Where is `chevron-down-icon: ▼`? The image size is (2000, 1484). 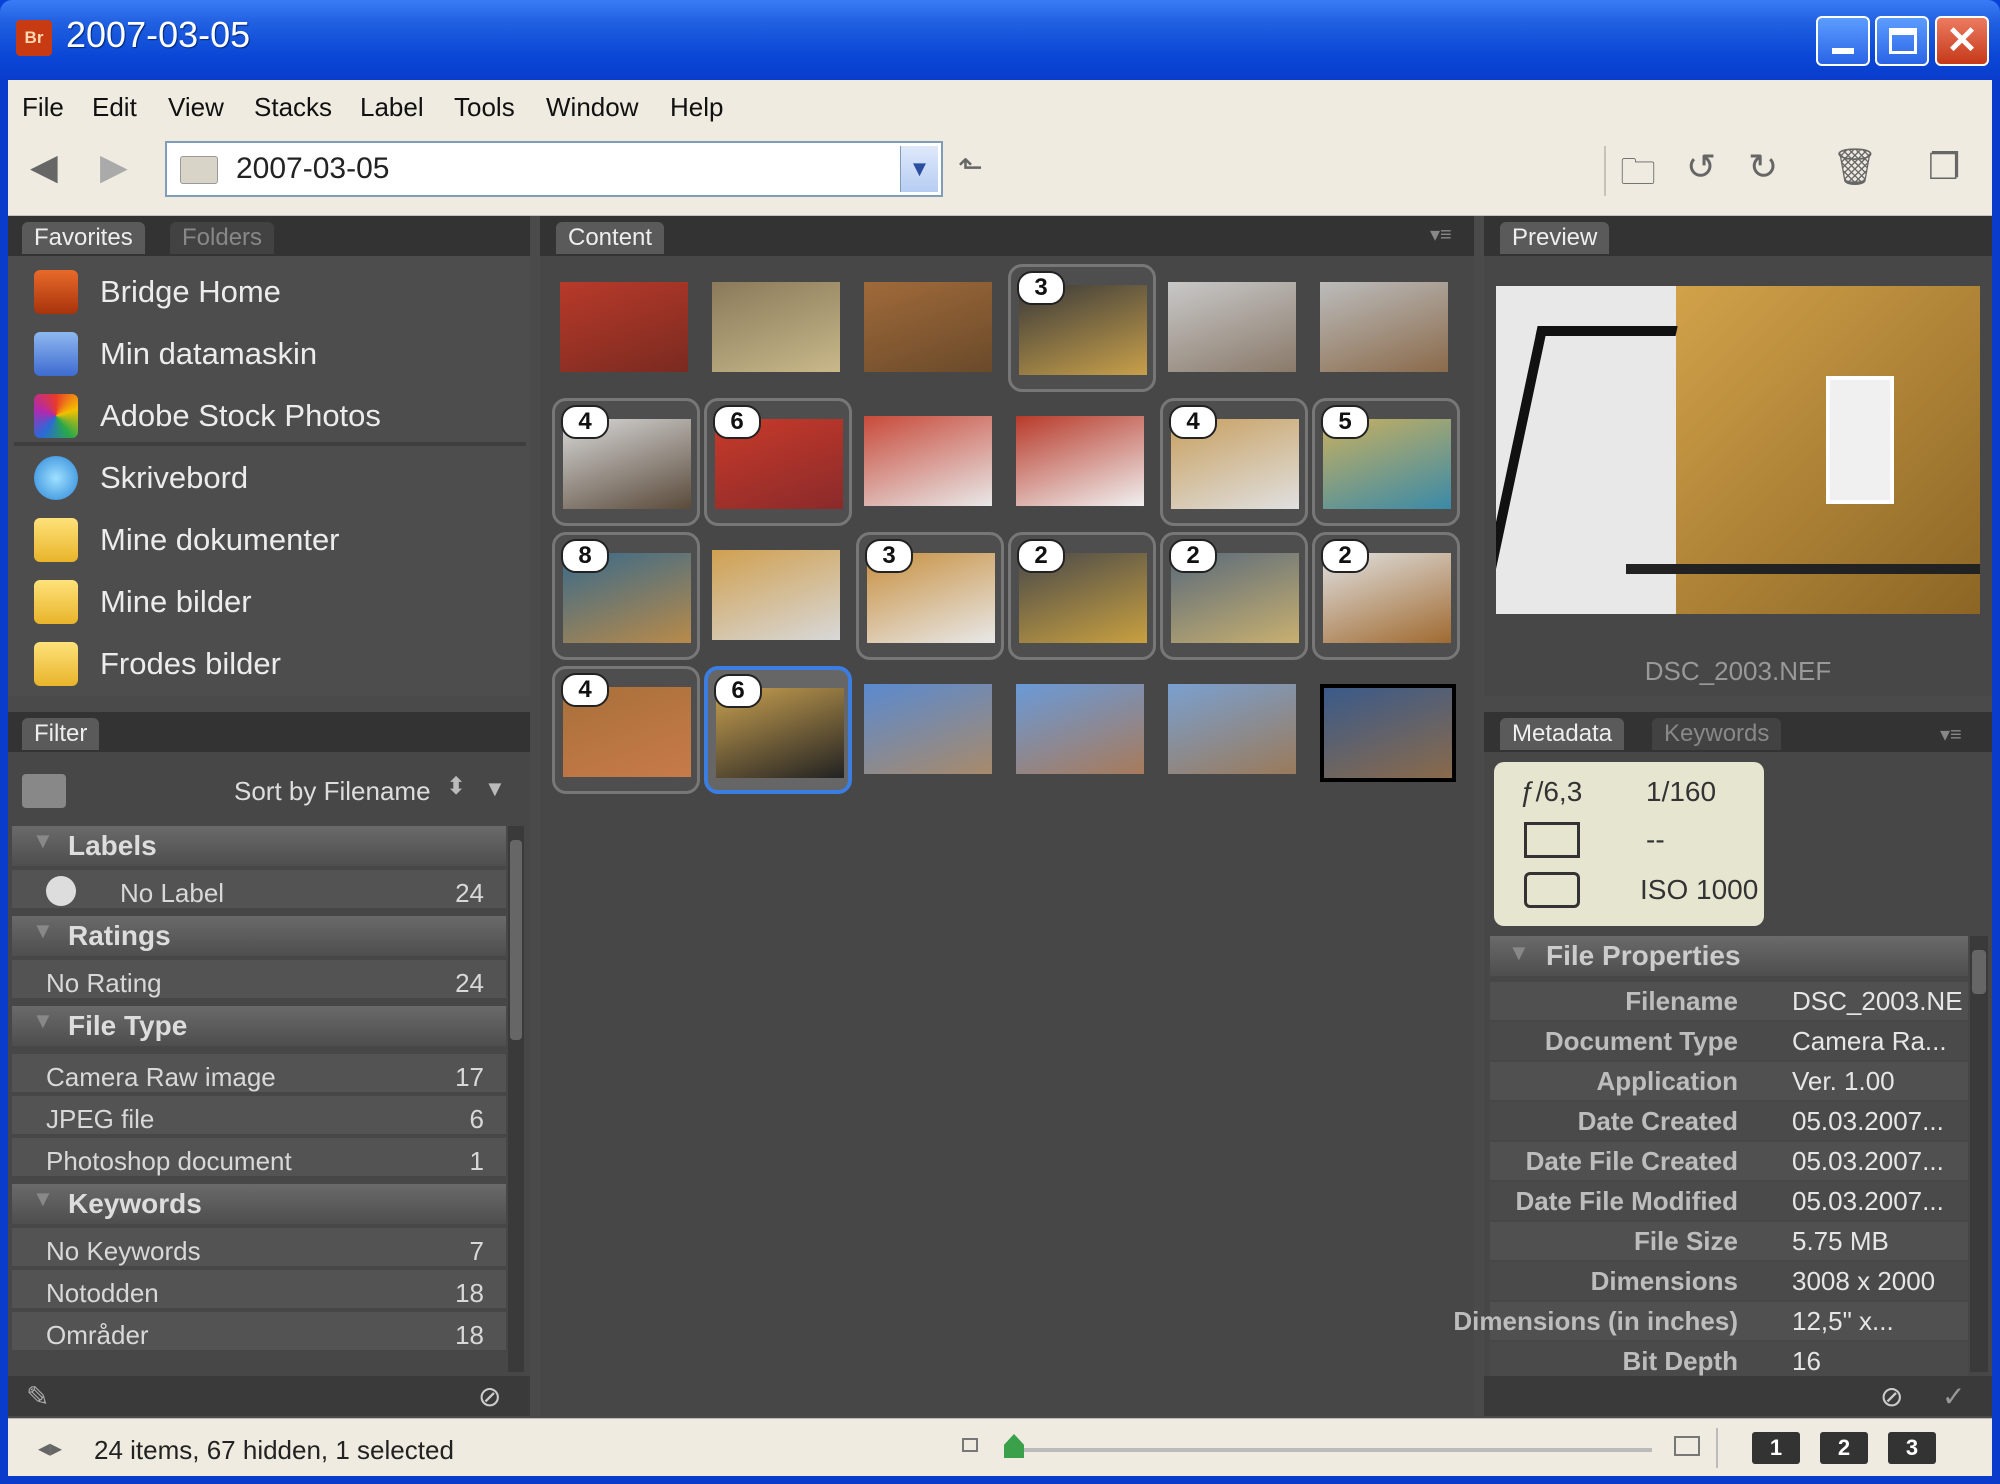
chevron-down-icon: ▼ is located at coordinates (919, 169).